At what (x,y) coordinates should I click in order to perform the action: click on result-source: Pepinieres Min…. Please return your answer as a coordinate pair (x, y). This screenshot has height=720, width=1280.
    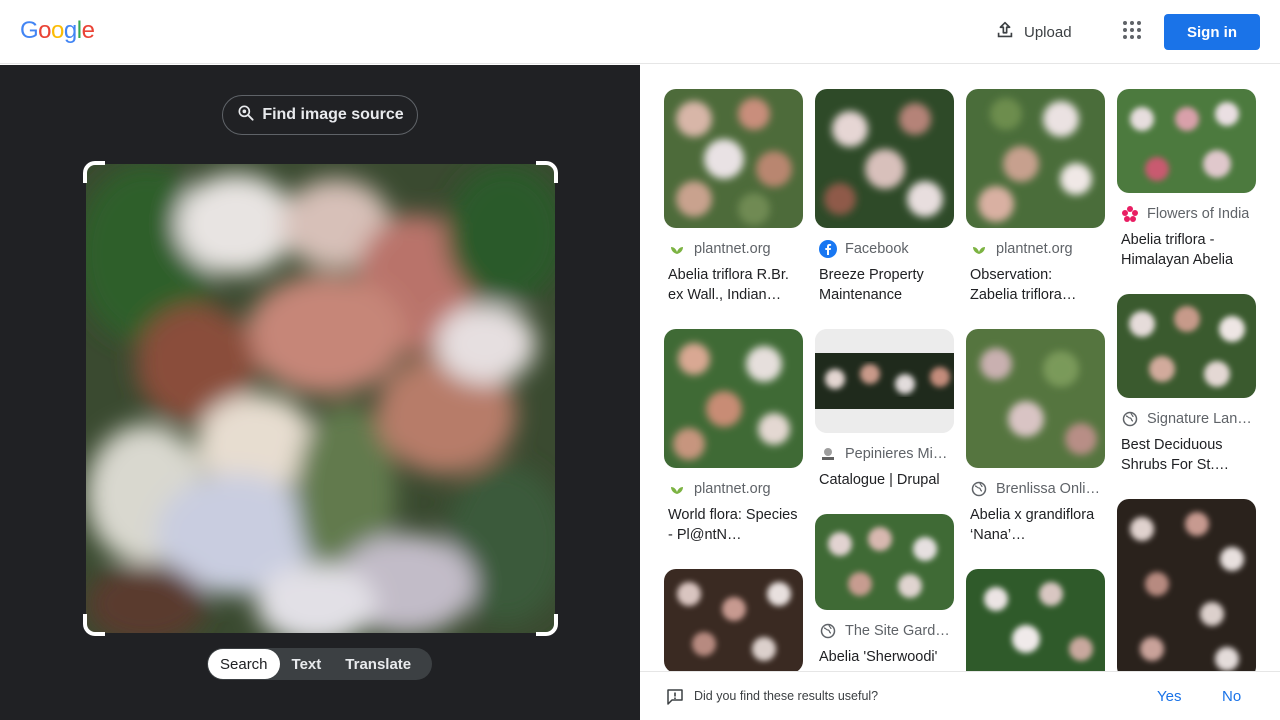
    Looking at the image, I should click on (884, 454).